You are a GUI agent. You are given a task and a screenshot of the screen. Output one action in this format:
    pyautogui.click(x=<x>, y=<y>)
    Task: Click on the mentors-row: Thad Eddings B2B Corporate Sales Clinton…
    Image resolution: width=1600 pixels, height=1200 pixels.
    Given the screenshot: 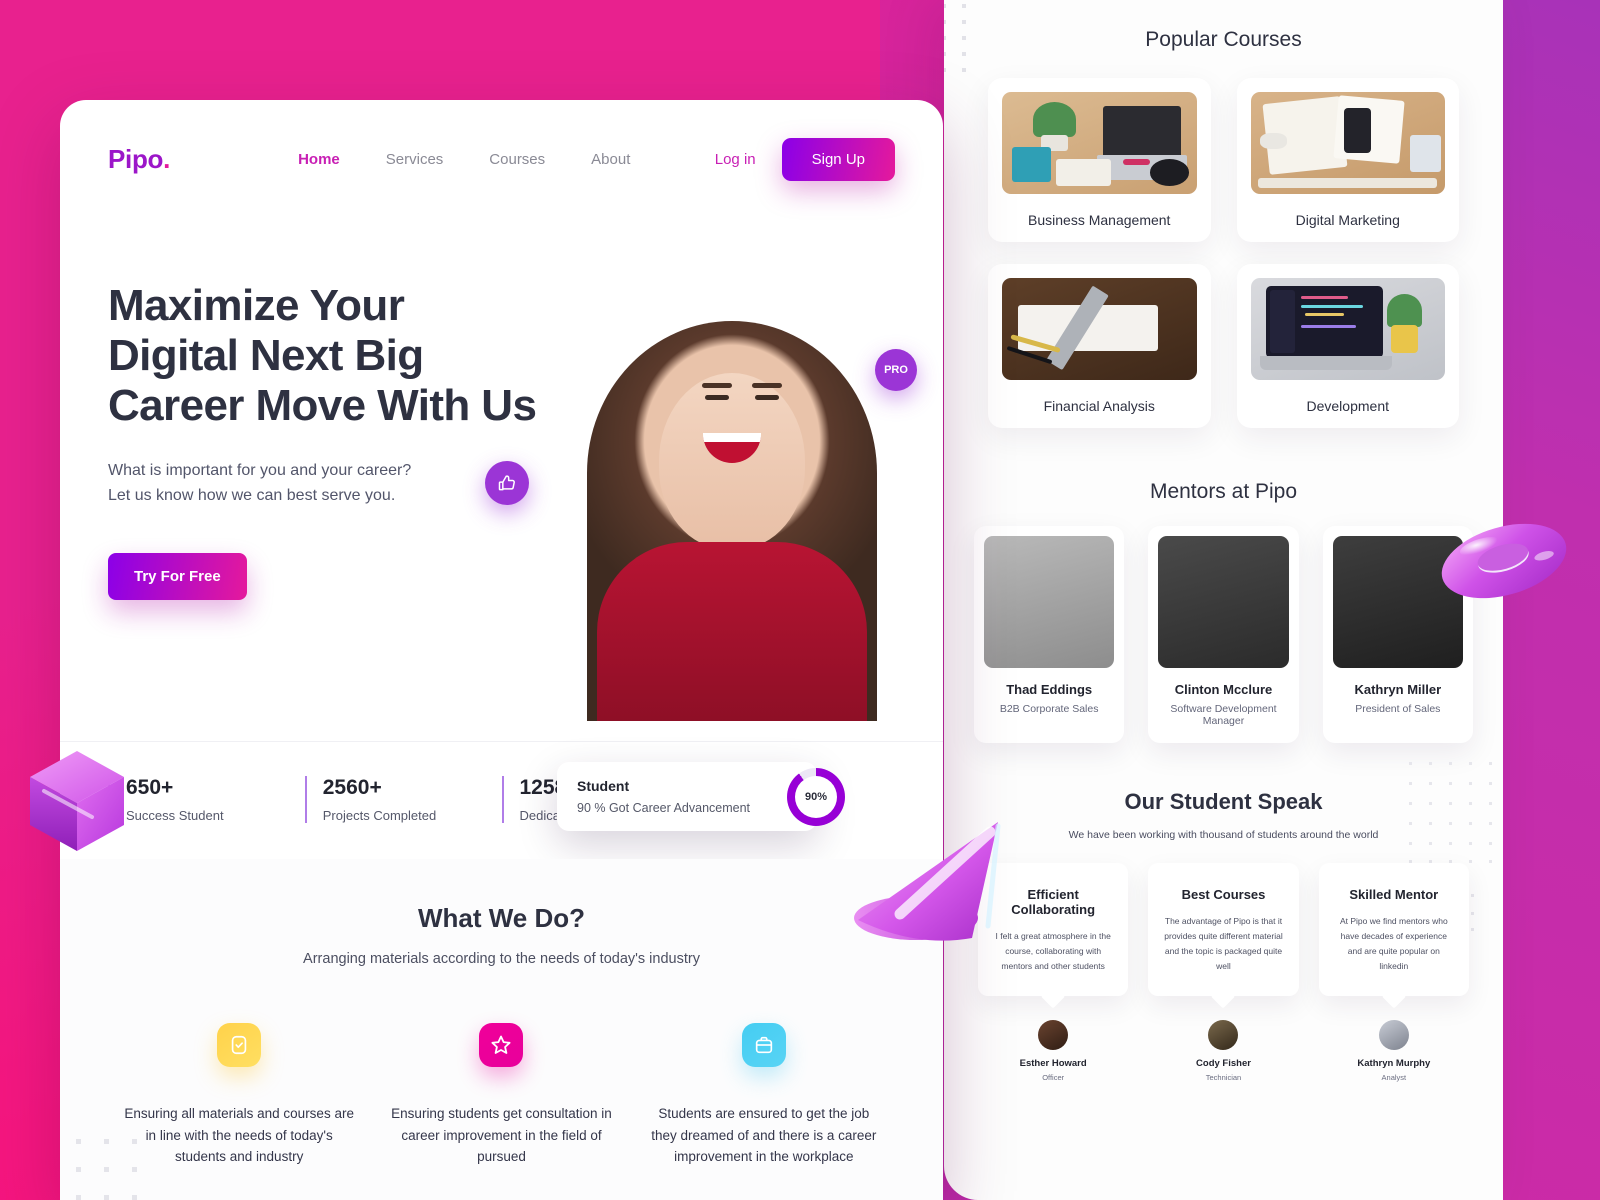 What is the action you would take?
    pyautogui.click(x=1223, y=634)
    